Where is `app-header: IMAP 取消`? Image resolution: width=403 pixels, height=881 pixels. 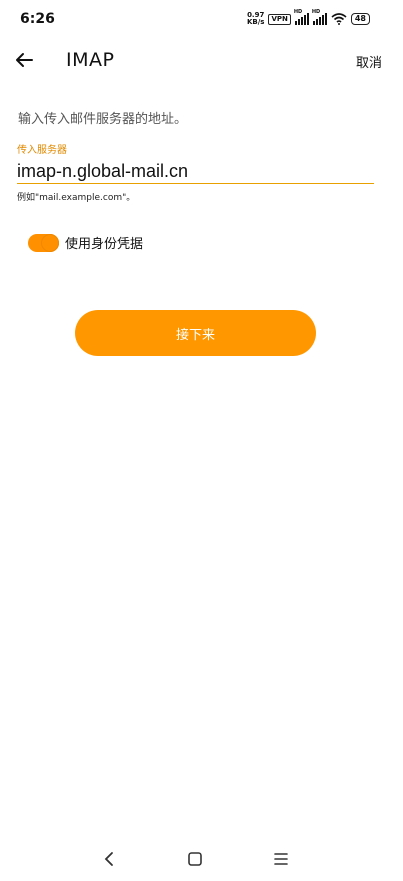 app-header: IMAP 取消 is located at coordinates (201, 62).